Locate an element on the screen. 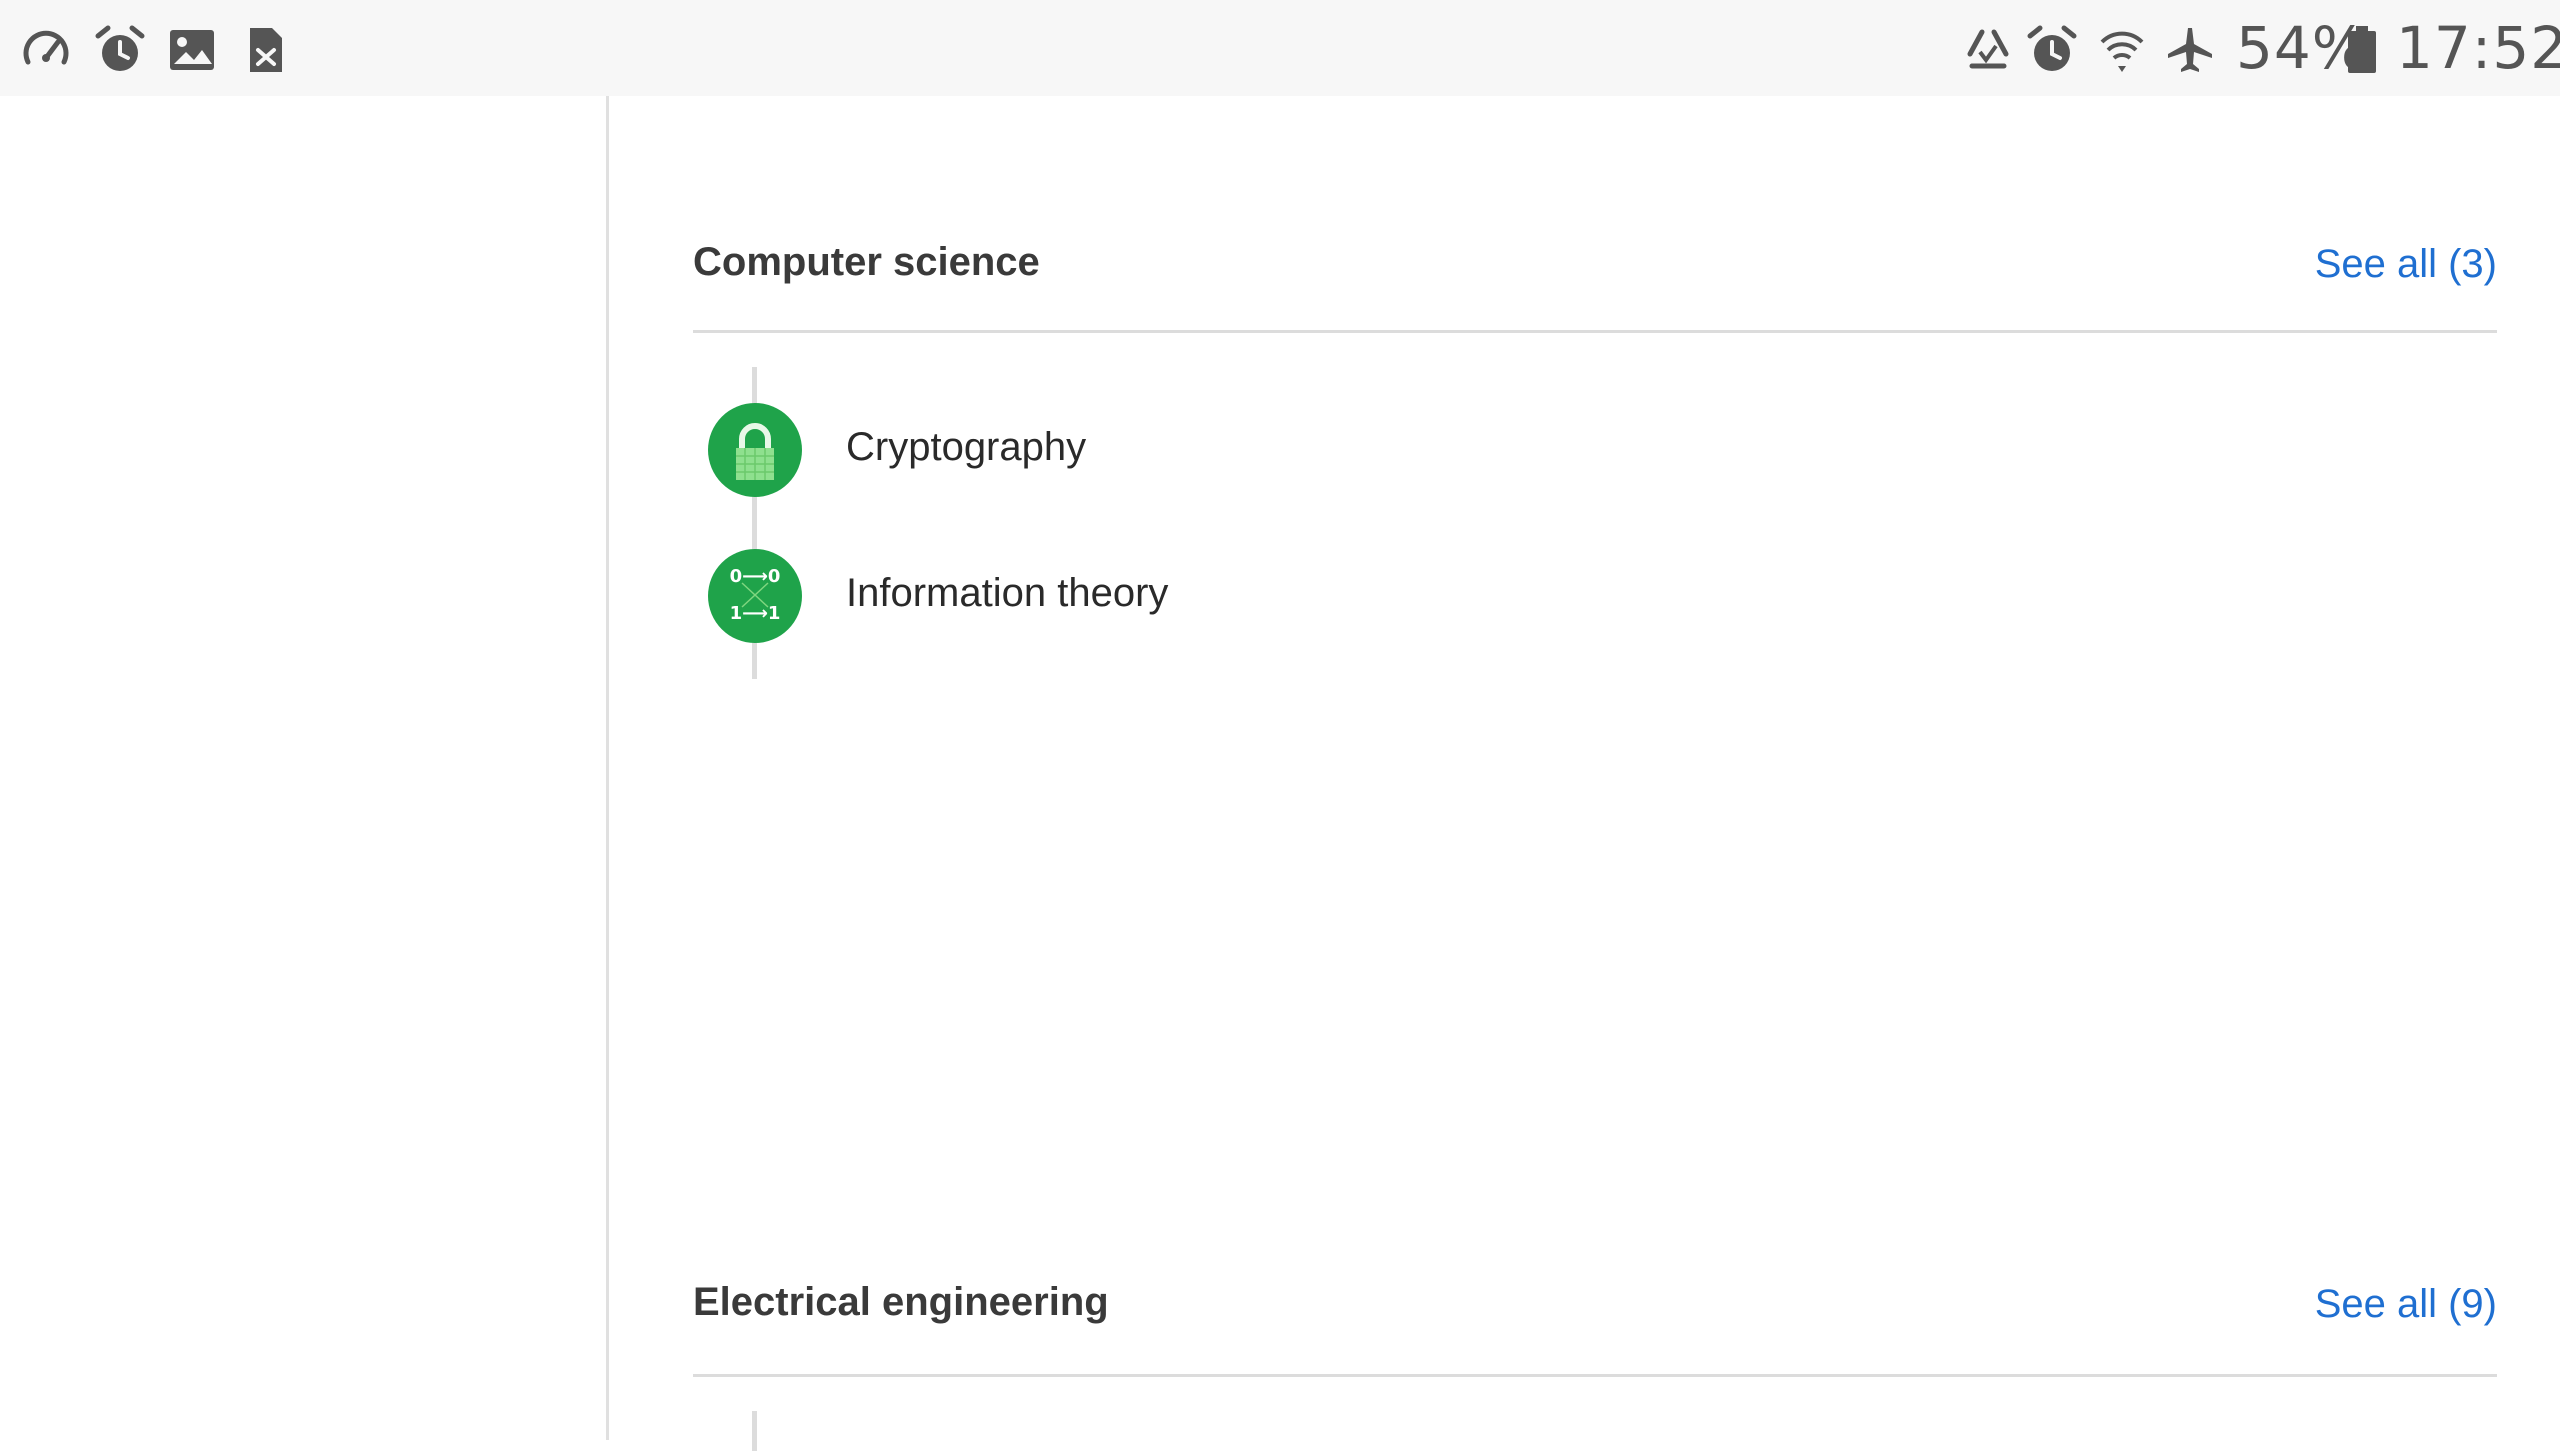 This screenshot has height=1451, width=2560. status-bar: 54% 17:52 is located at coordinates (1280, 48).